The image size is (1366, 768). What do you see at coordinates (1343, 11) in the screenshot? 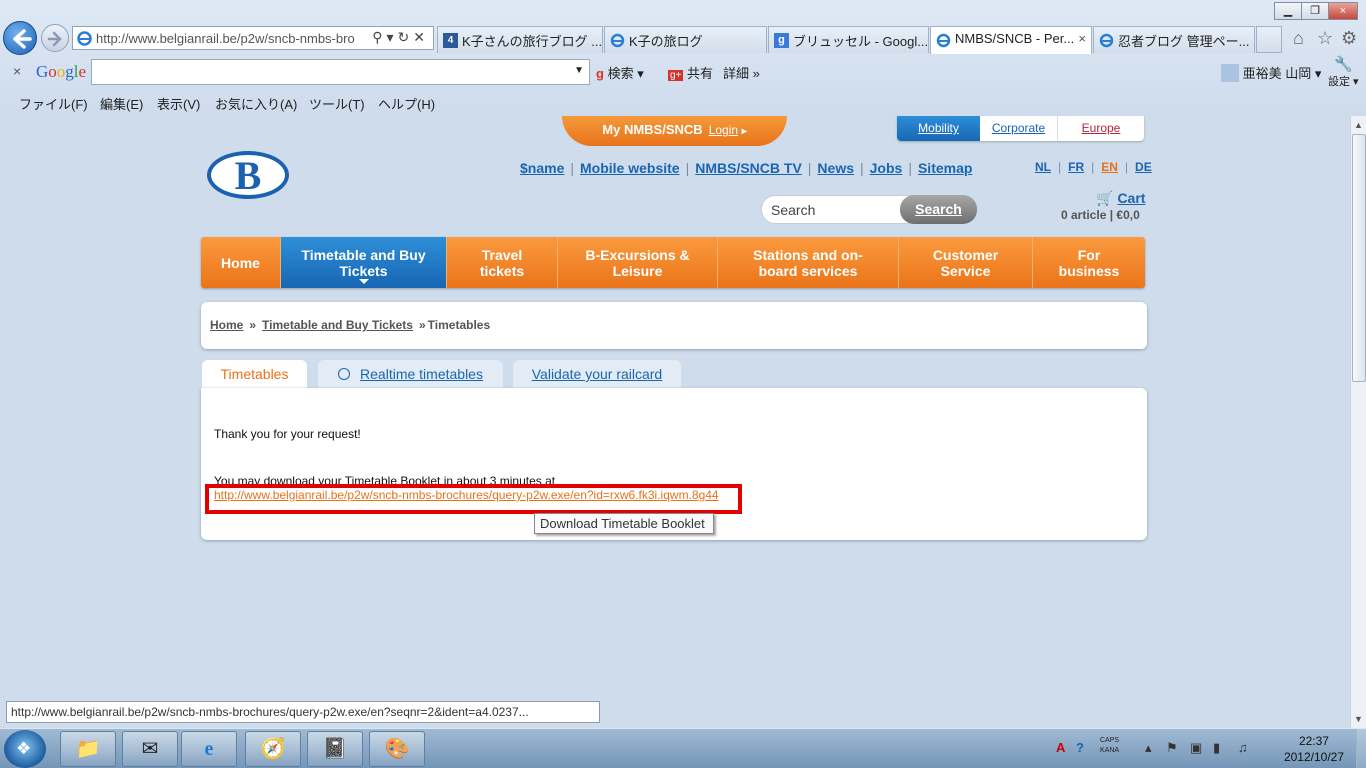
I see `window-close-icon: ×` at bounding box center [1343, 11].